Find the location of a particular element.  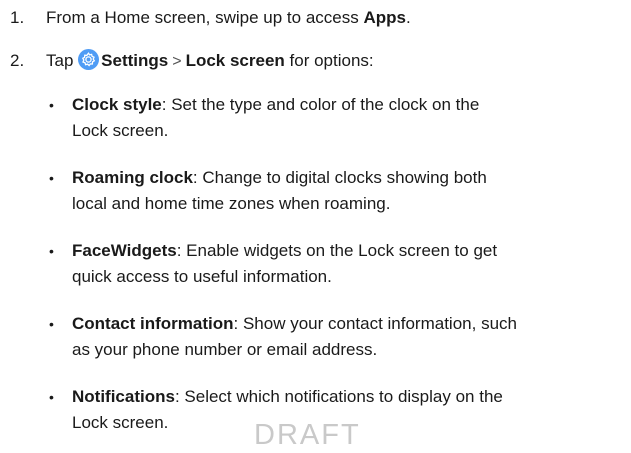

option-description: : Show your contact information, such is located at coordinates (375, 323).